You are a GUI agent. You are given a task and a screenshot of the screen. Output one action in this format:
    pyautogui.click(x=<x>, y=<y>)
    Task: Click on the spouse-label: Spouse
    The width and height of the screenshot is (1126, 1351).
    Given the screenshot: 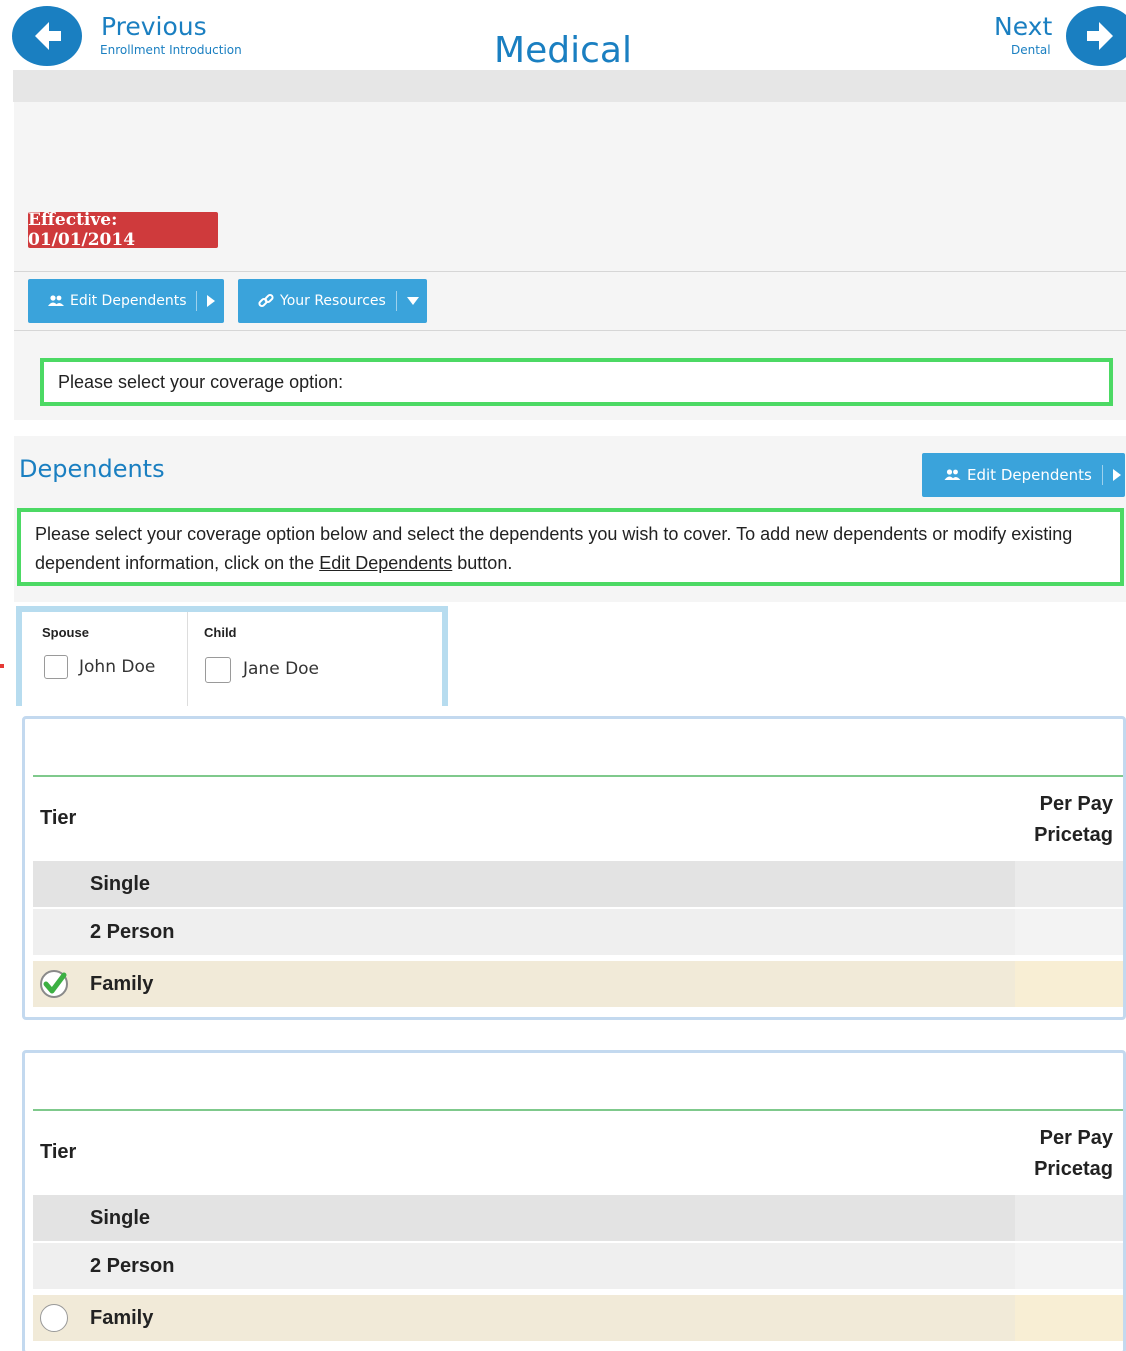 What is the action you would take?
    pyautogui.click(x=65, y=632)
    